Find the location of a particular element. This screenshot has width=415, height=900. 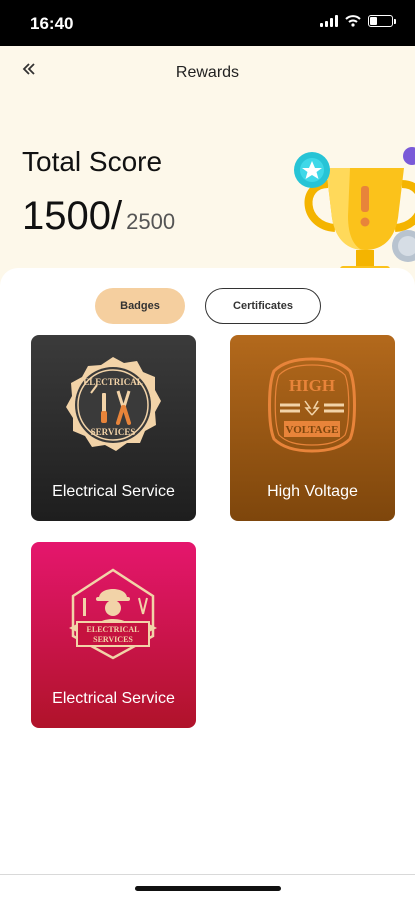

badge-card-electrical-service: ELECTRICAL SERVICES Electrical Service is located at coordinates (113, 428).